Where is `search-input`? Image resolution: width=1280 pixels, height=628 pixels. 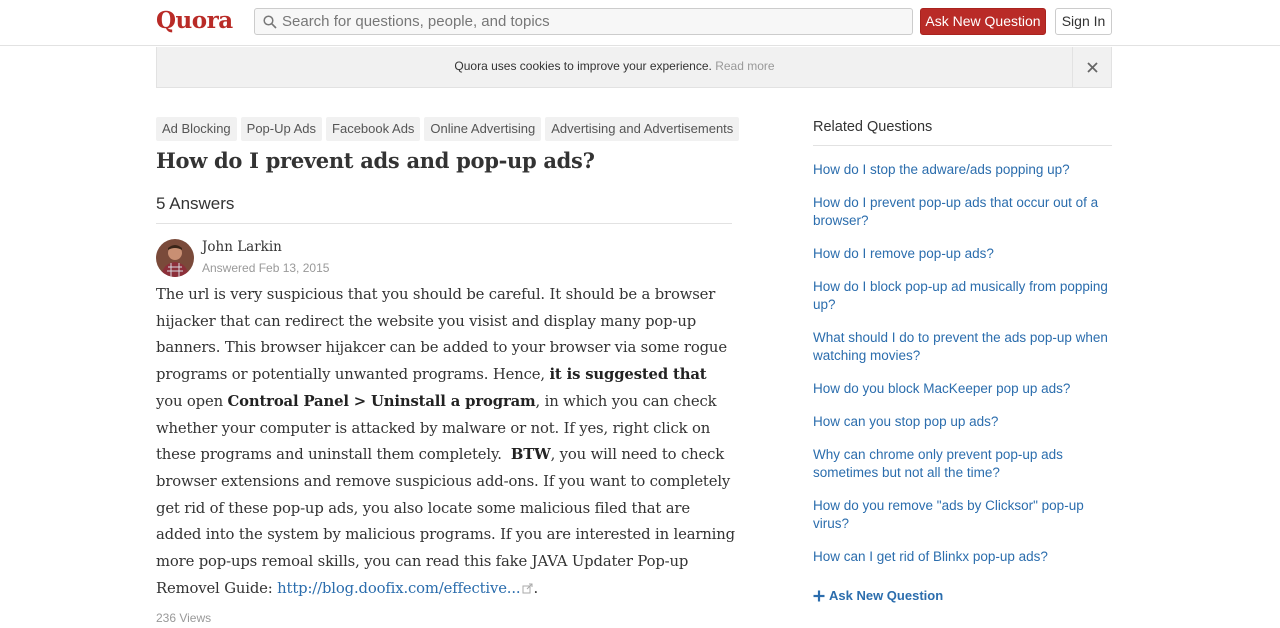
search-input is located at coordinates (592, 21).